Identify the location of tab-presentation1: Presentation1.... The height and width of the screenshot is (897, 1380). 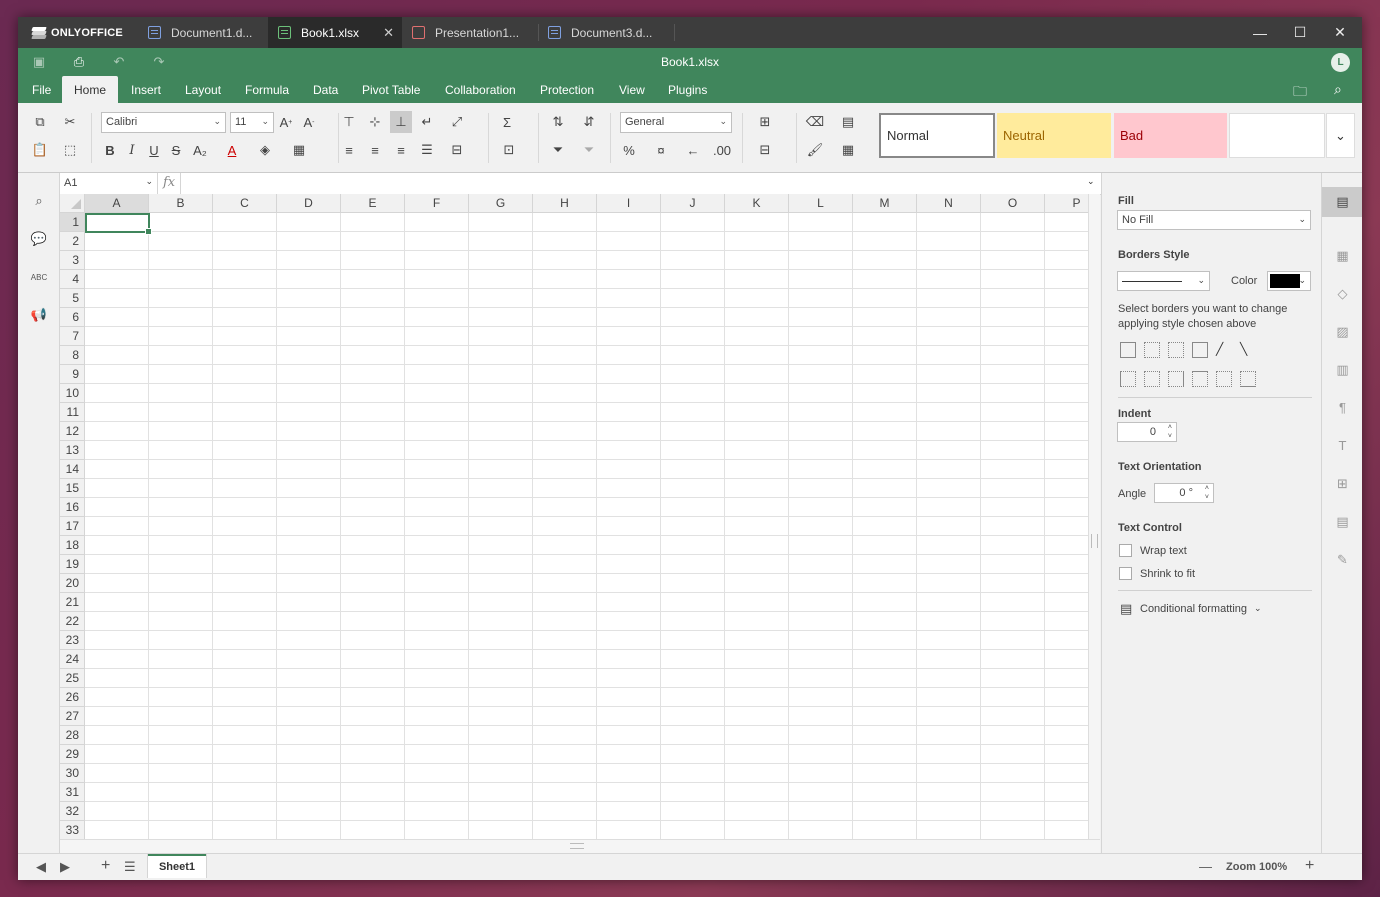
(470, 32).